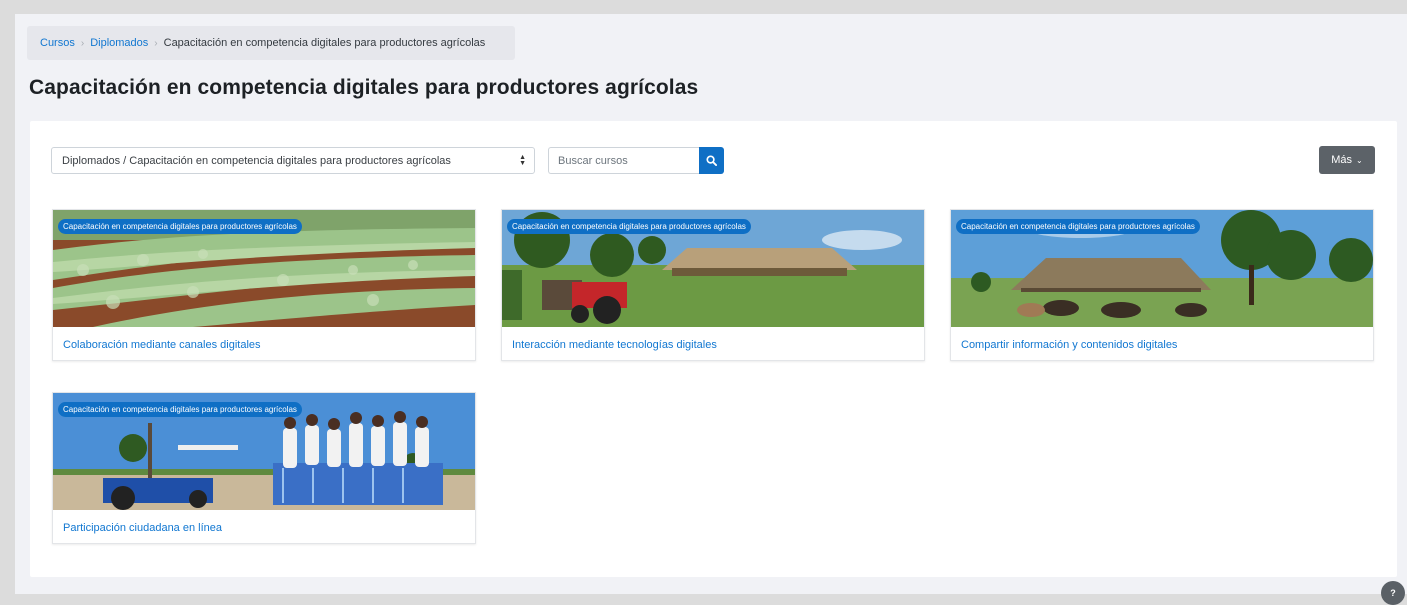  I want to click on breadcrumb-link-cursos: Cursos, so click(57, 43).